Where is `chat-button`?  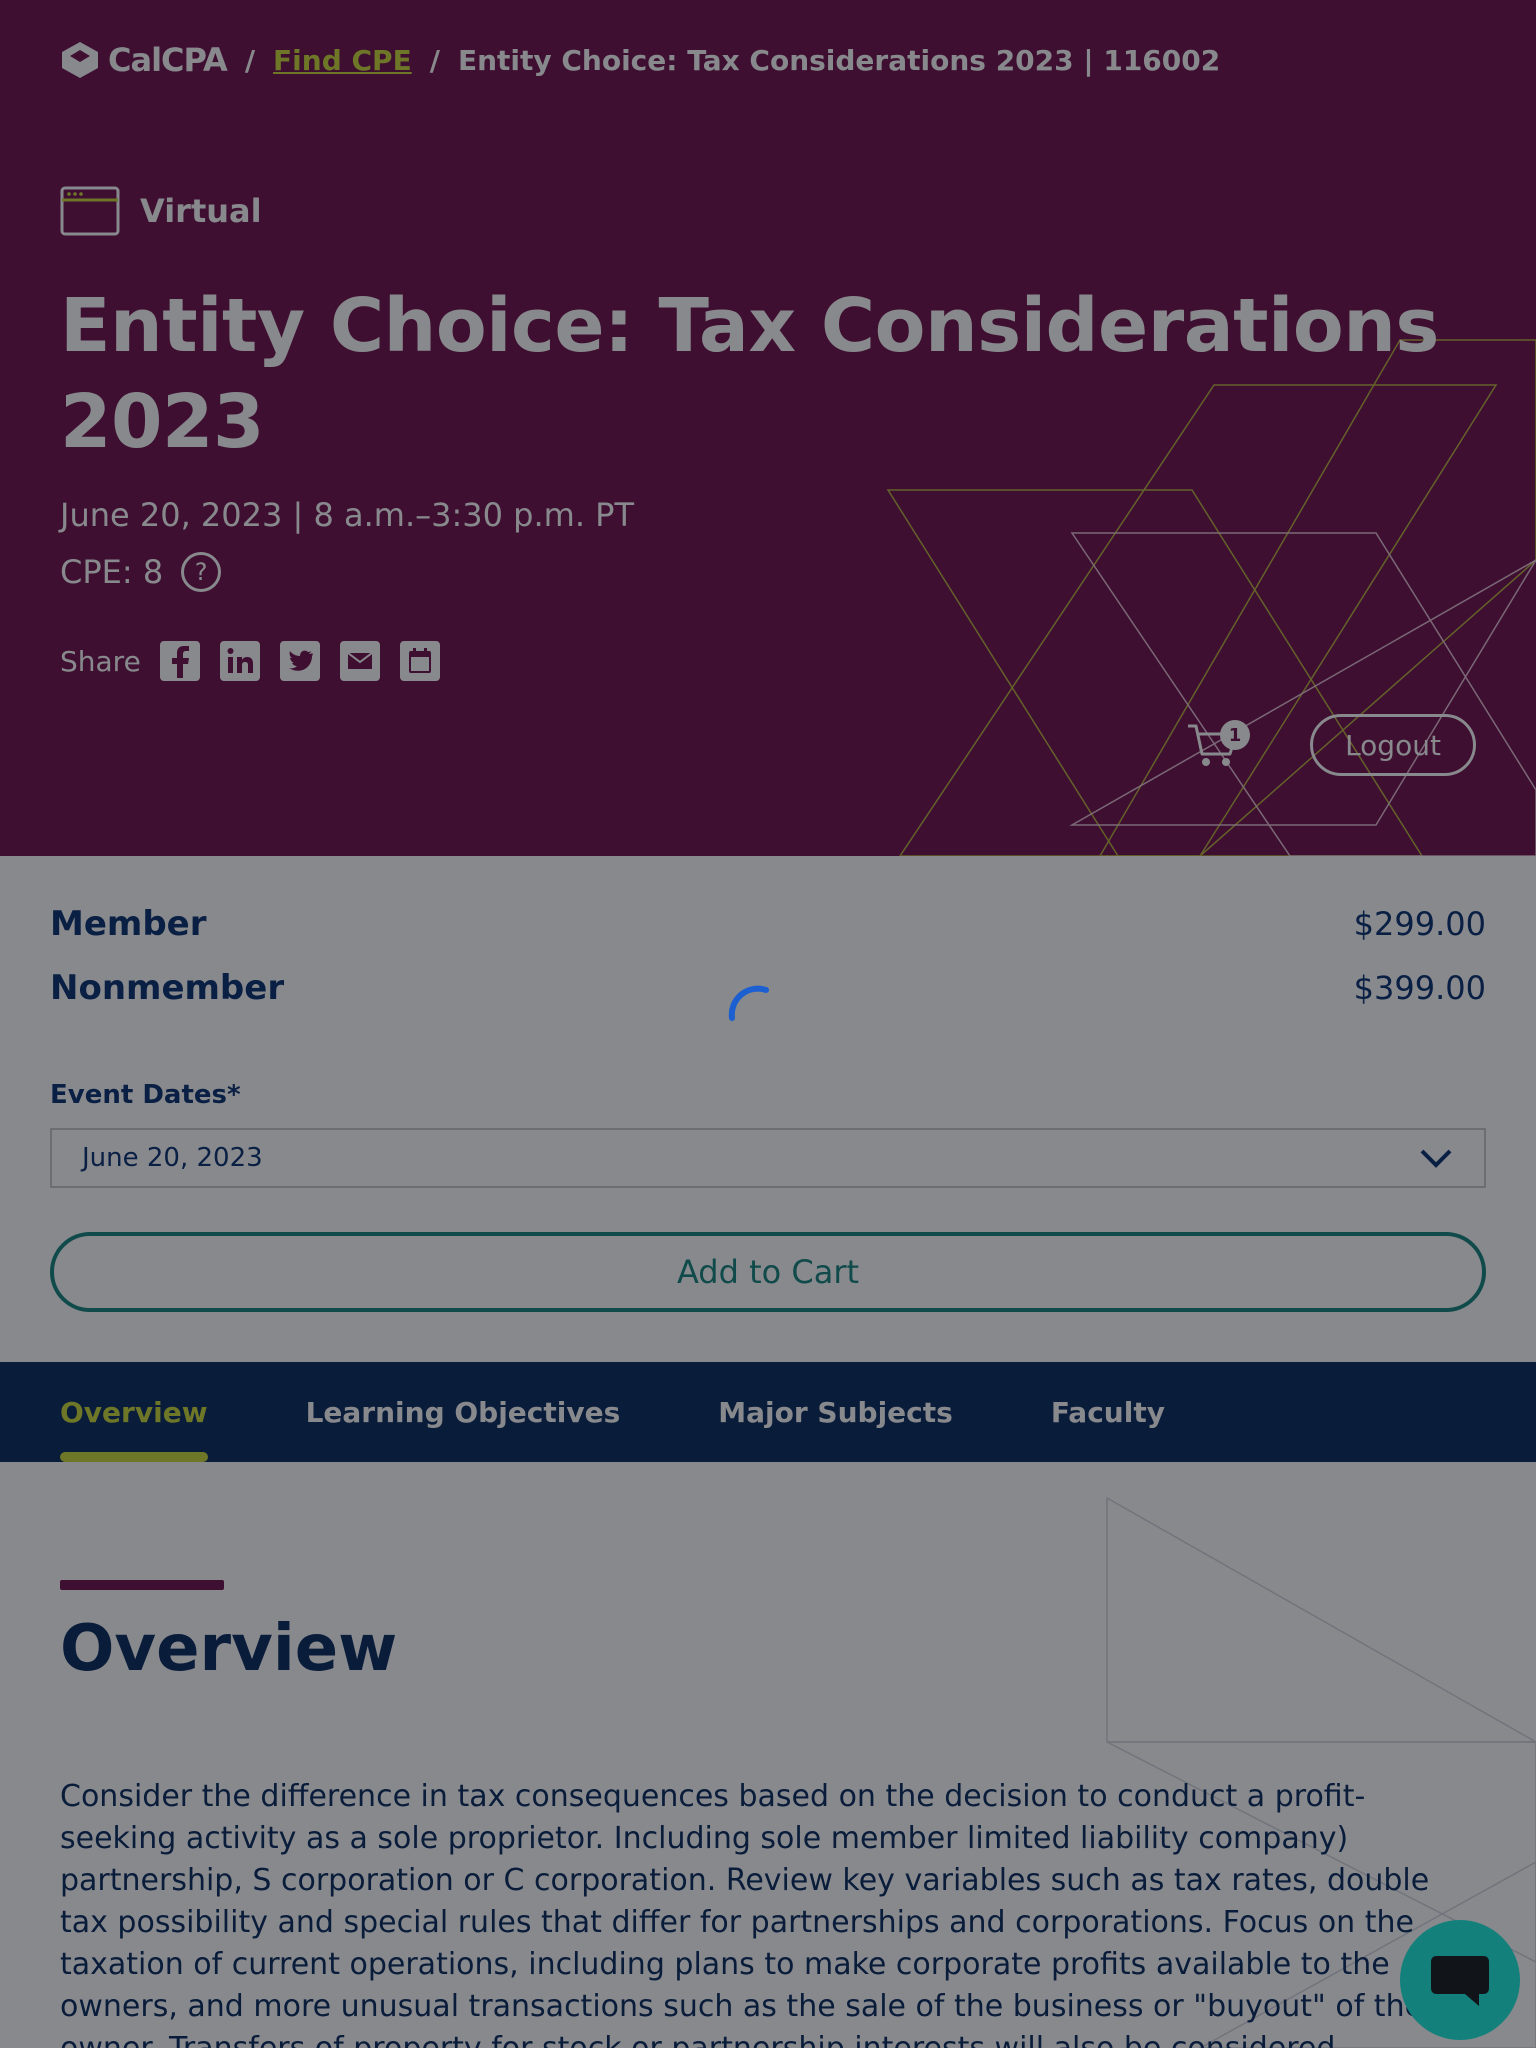 chat-button is located at coordinates (1460, 1980).